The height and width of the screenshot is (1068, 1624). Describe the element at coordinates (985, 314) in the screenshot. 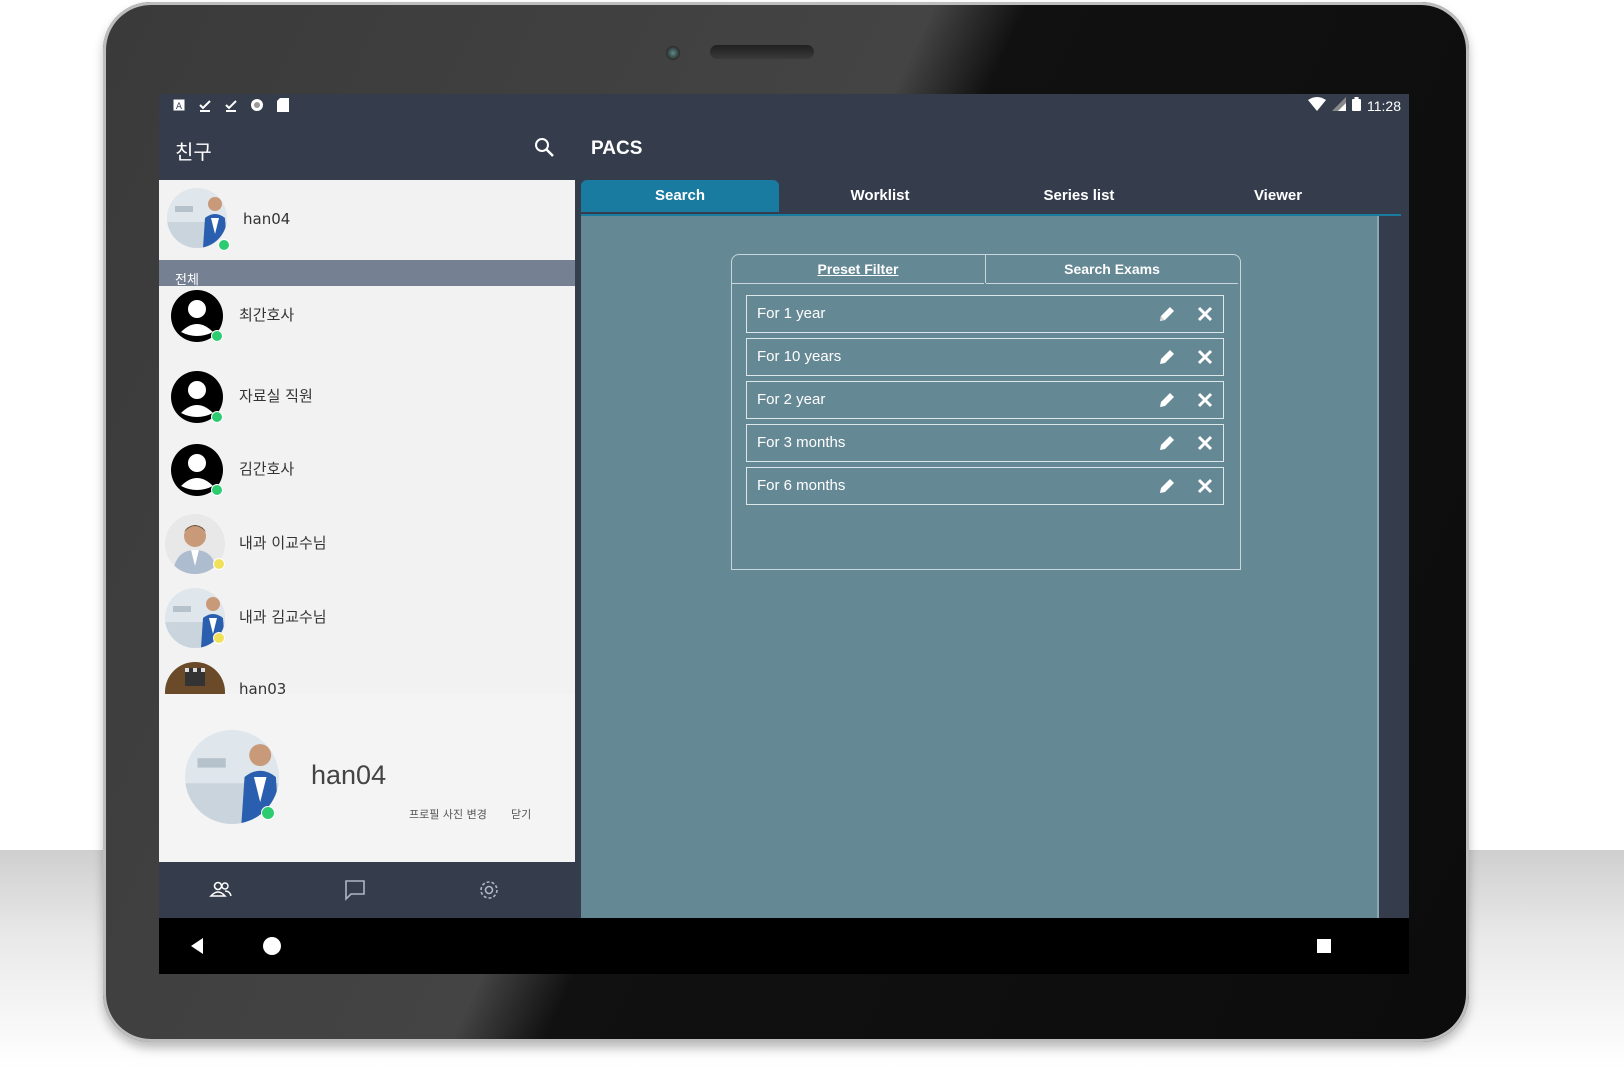

I see `preset-row: For 1 year` at that location.